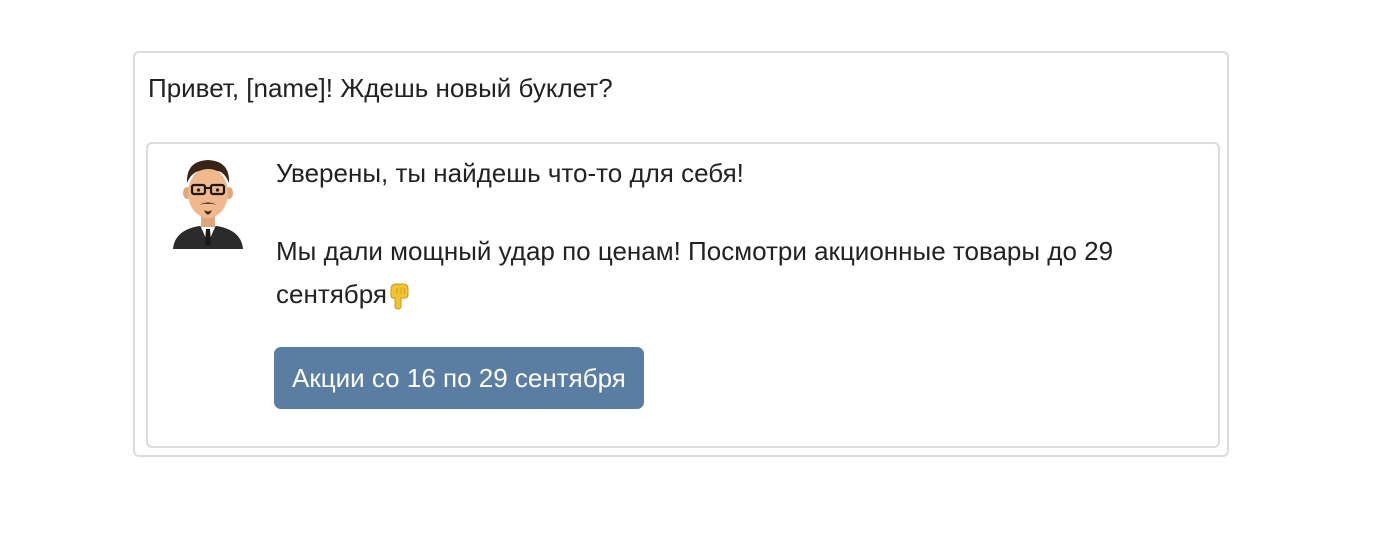  What do you see at coordinates (459, 378) in the screenshot?
I see `promo-button: Акции со 16 по 29 сентября` at bounding box center [459, 378].